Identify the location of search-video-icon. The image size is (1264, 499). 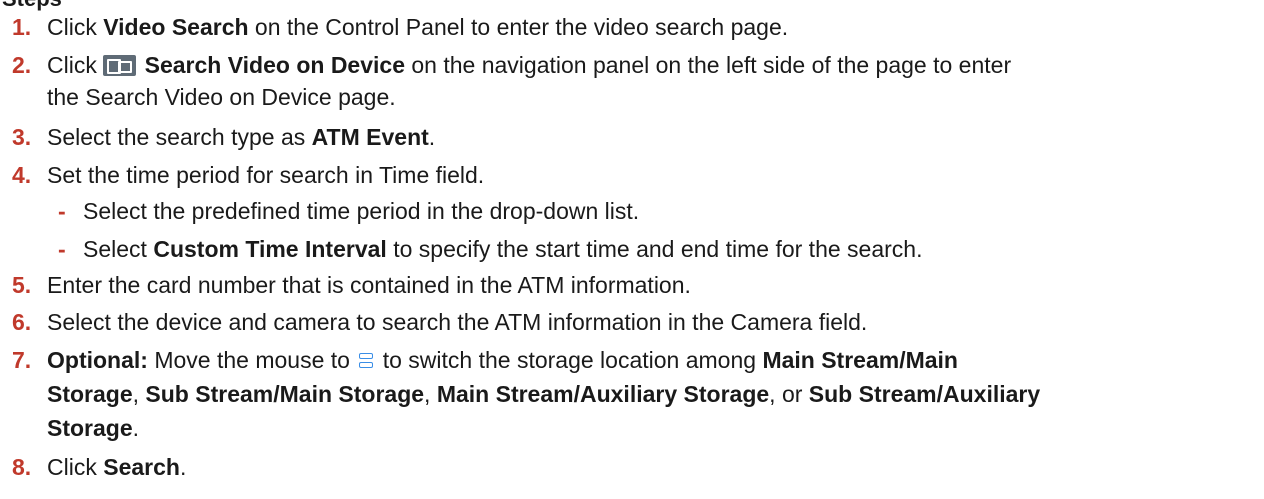
(120, 65).